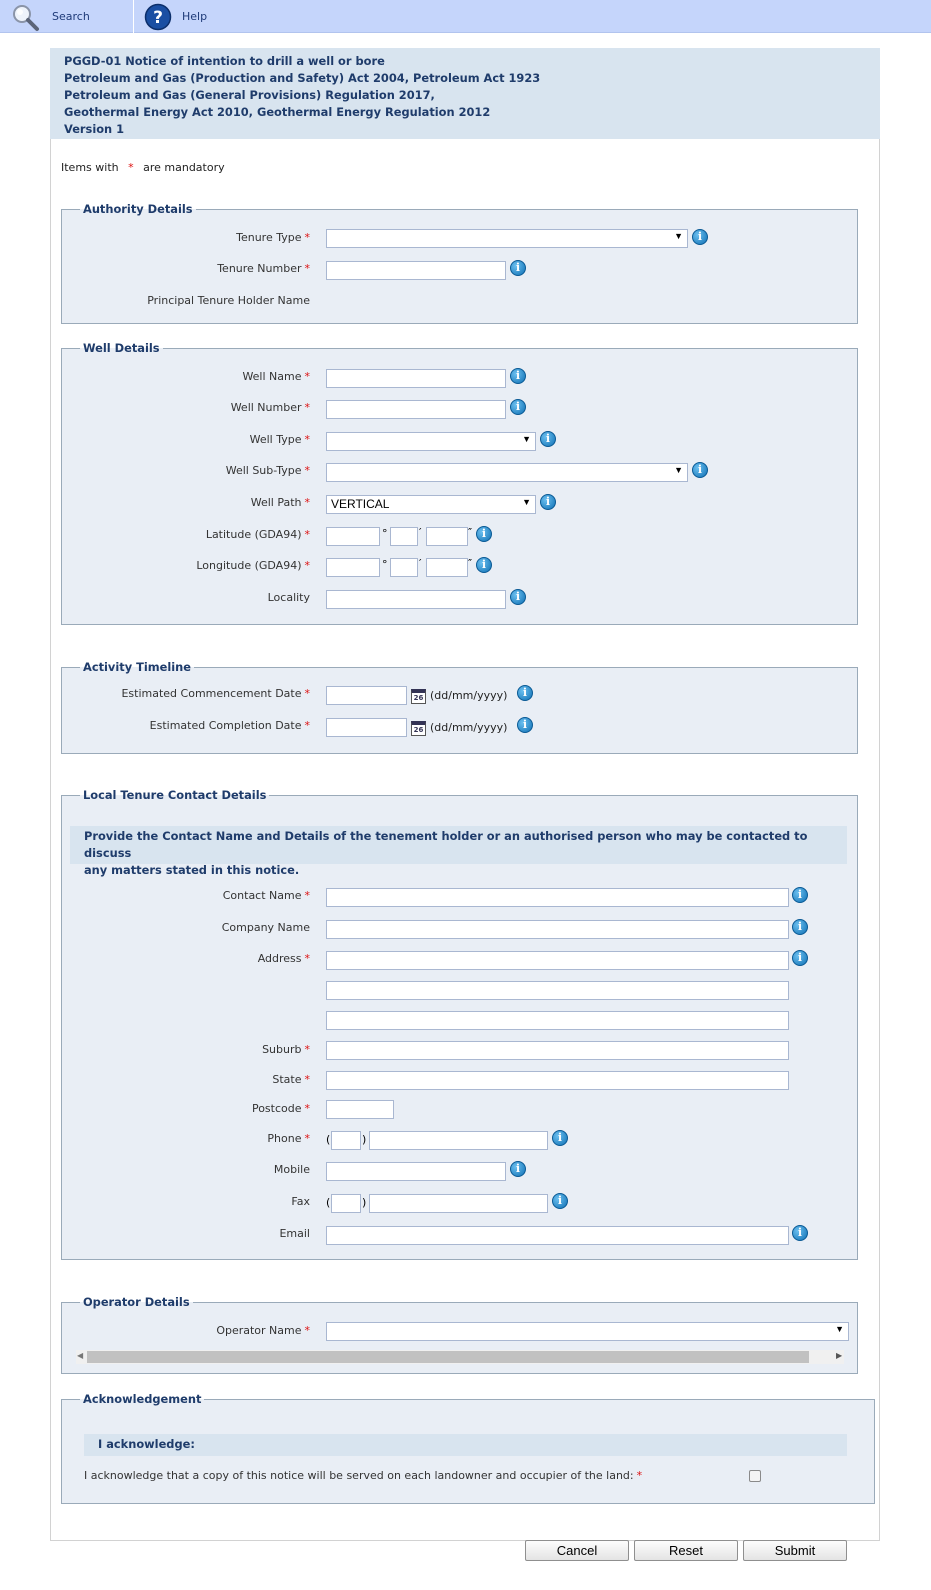 The width and height of the screenshot is (931, 1590). I want to click on locality-input, so click(416, 599).